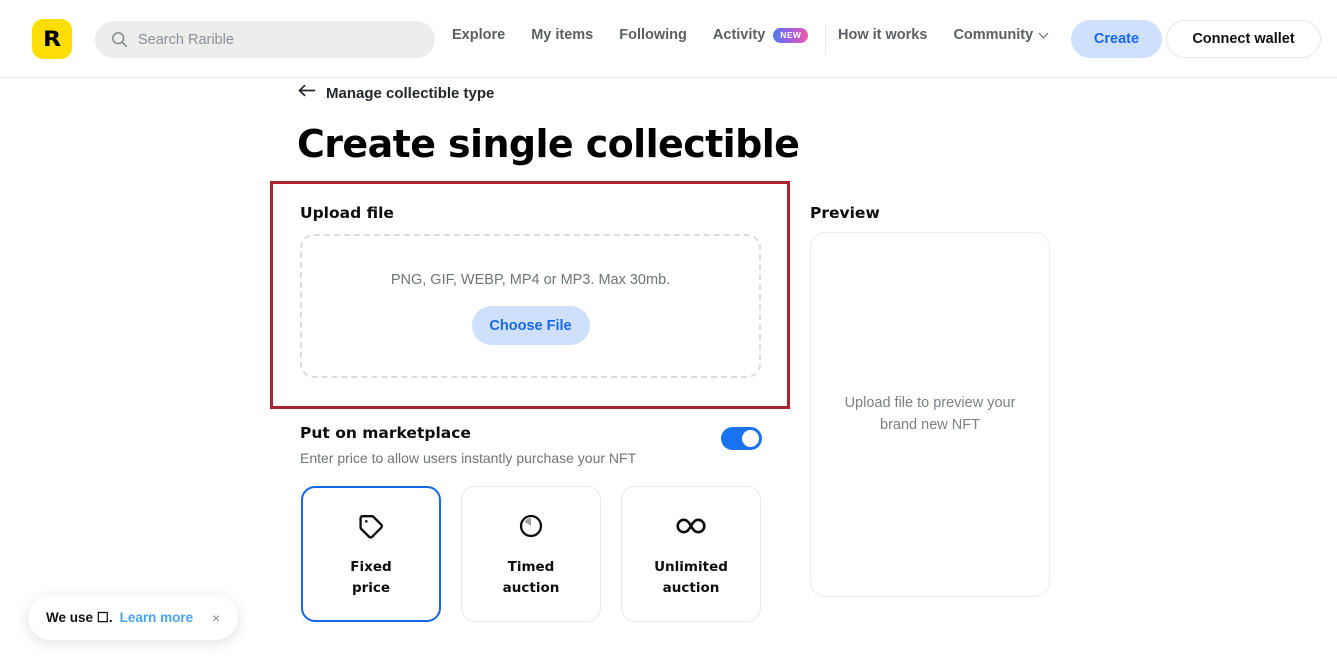 This screenshot has width=1337, height=659. Describe the element at coordinates (371, 554) in the screenshot. I see `sale-type-fixed-price: Fixed price` at that location.